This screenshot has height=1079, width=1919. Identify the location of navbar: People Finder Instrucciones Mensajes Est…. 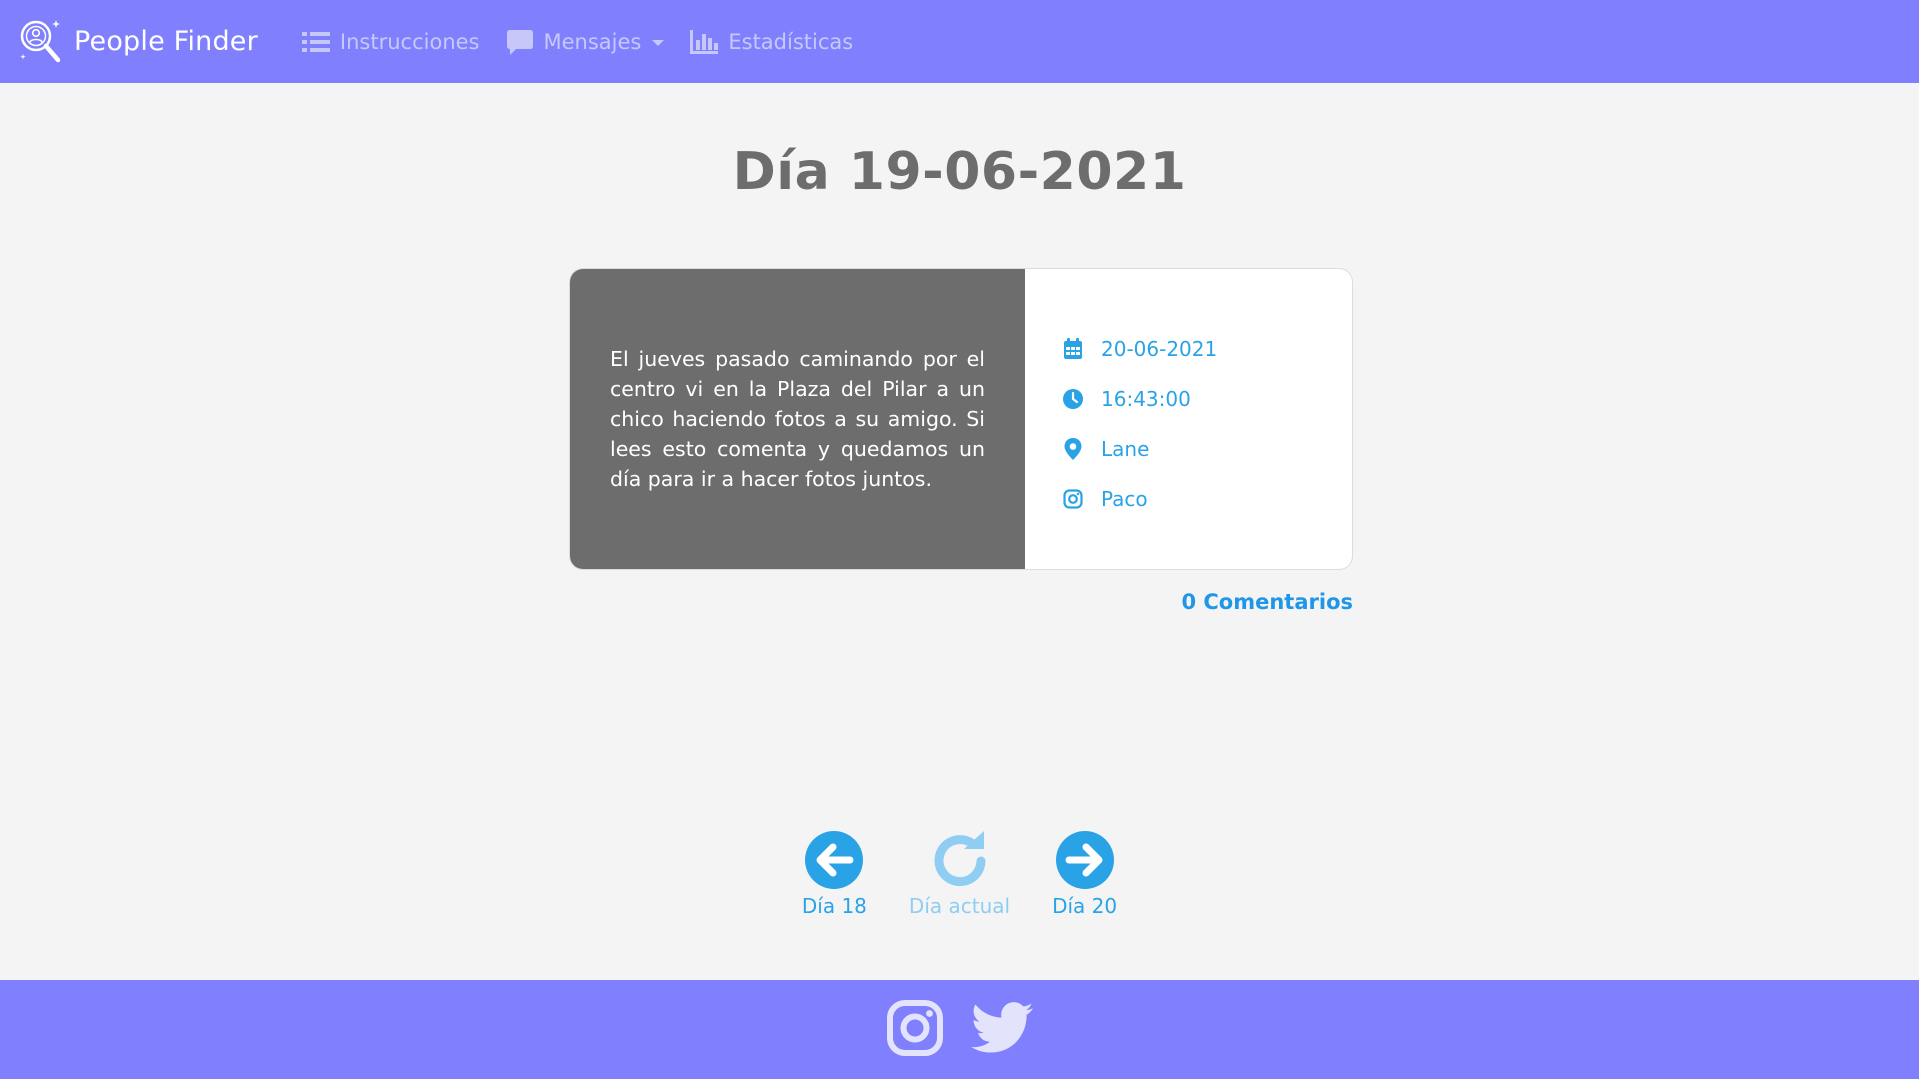
(959, 41).